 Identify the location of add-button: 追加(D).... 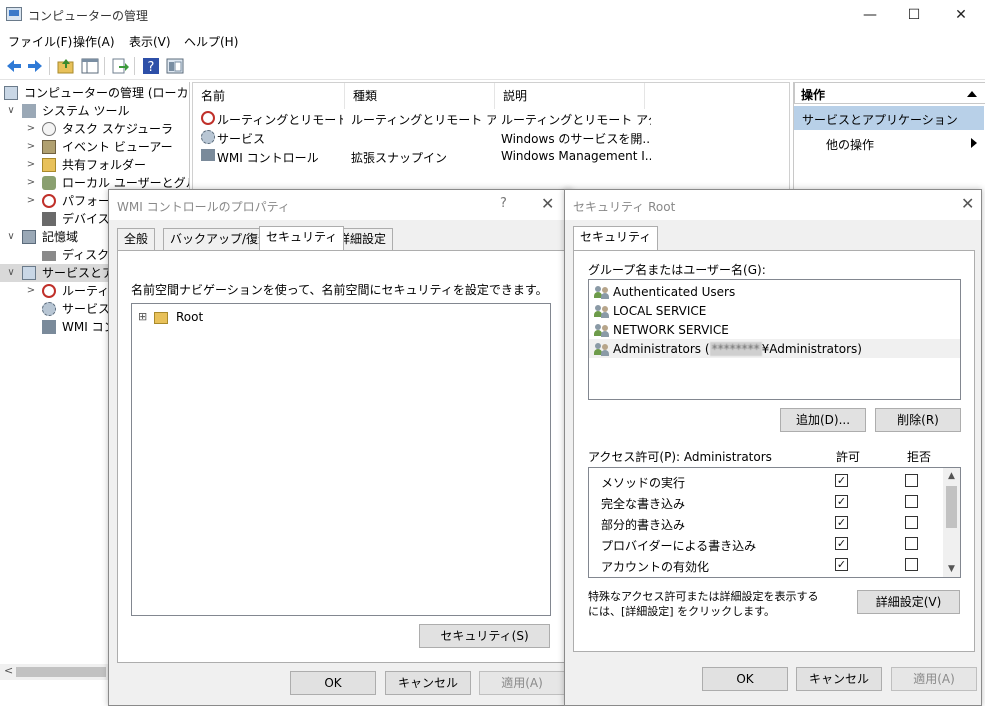
(823, 420).